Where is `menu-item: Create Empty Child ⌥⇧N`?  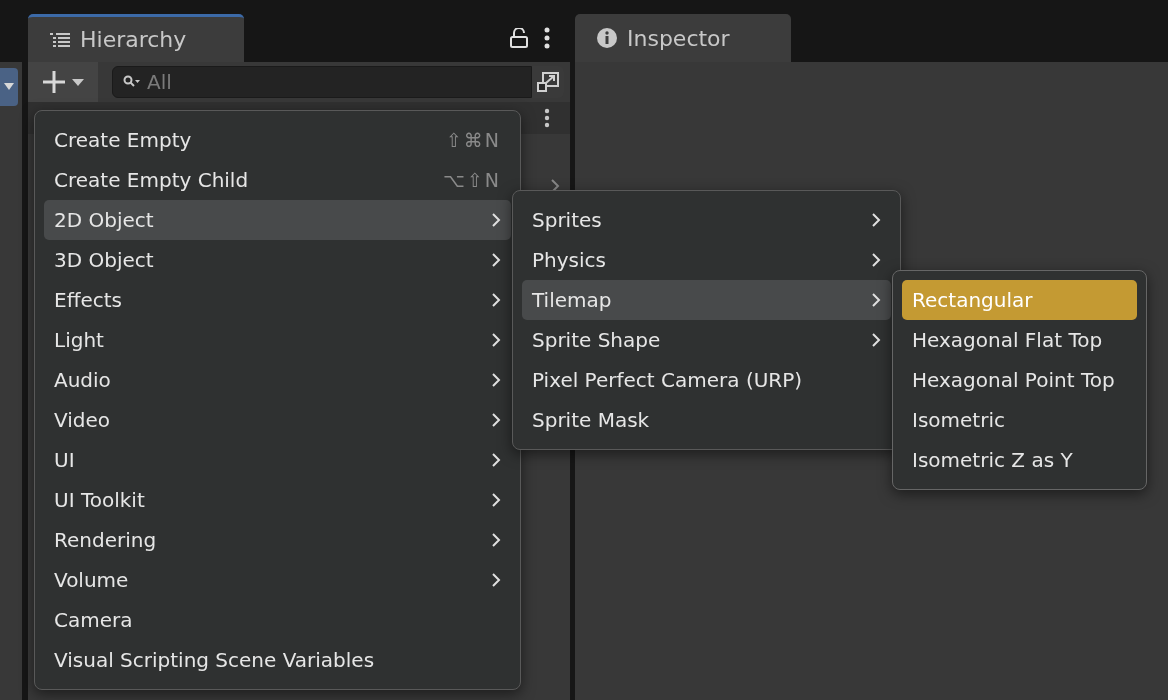 menu-item: Create Empty Child ⌥⇧N is located at coordinates (277, 180).